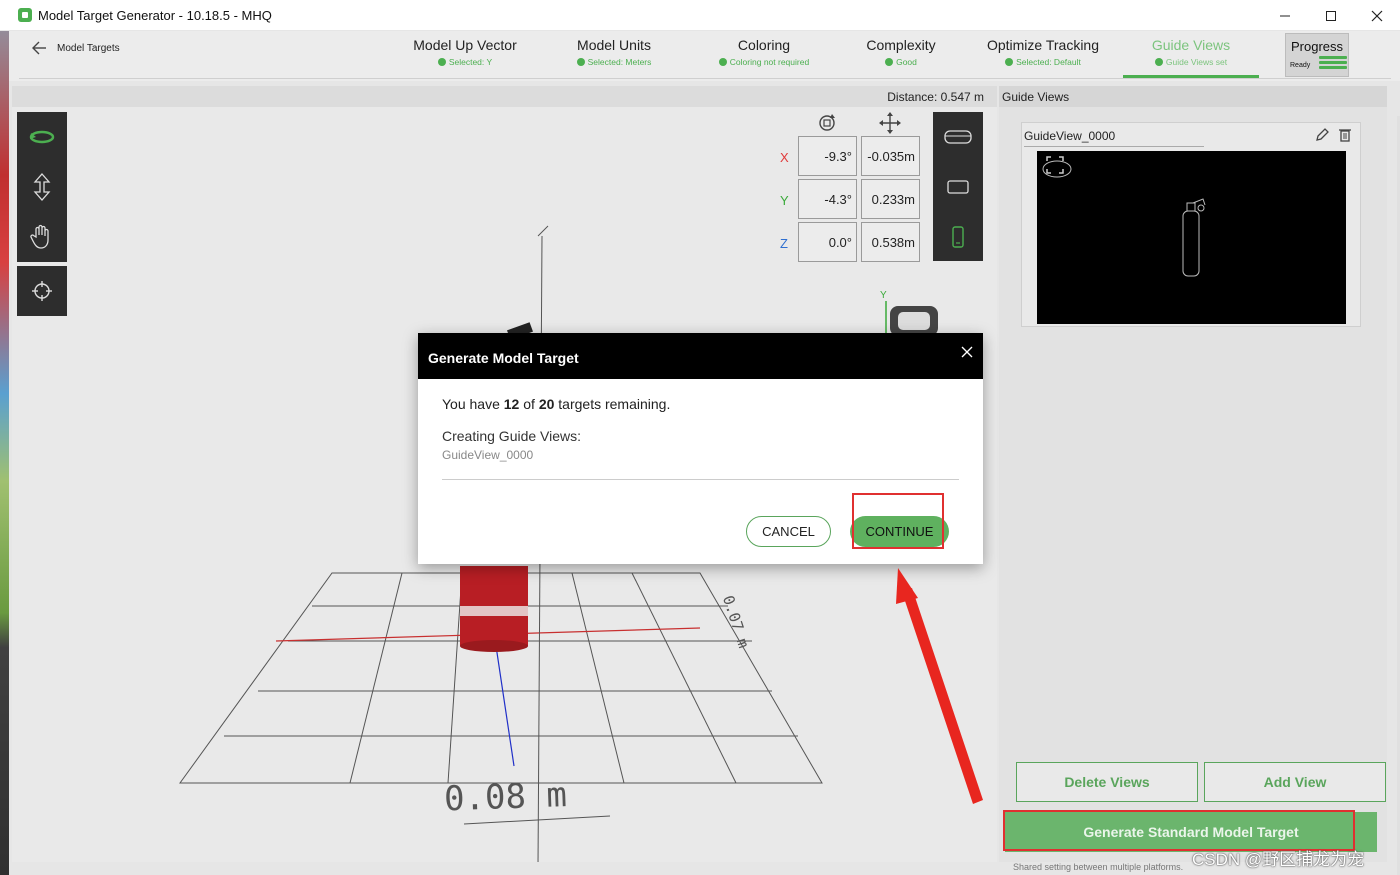 The height and width of the screenshot is (875, 1400). What do you see at coordinates (42, 237) in the screenshot?
I see `pan-tool` at bounding box center [42, 237].